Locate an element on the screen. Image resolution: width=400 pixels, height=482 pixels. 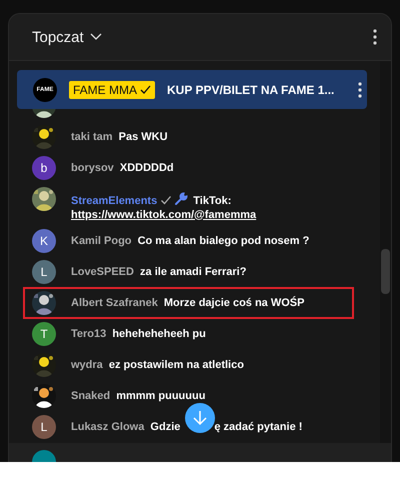
scroll-down-button is located at coordinates (200, 418).